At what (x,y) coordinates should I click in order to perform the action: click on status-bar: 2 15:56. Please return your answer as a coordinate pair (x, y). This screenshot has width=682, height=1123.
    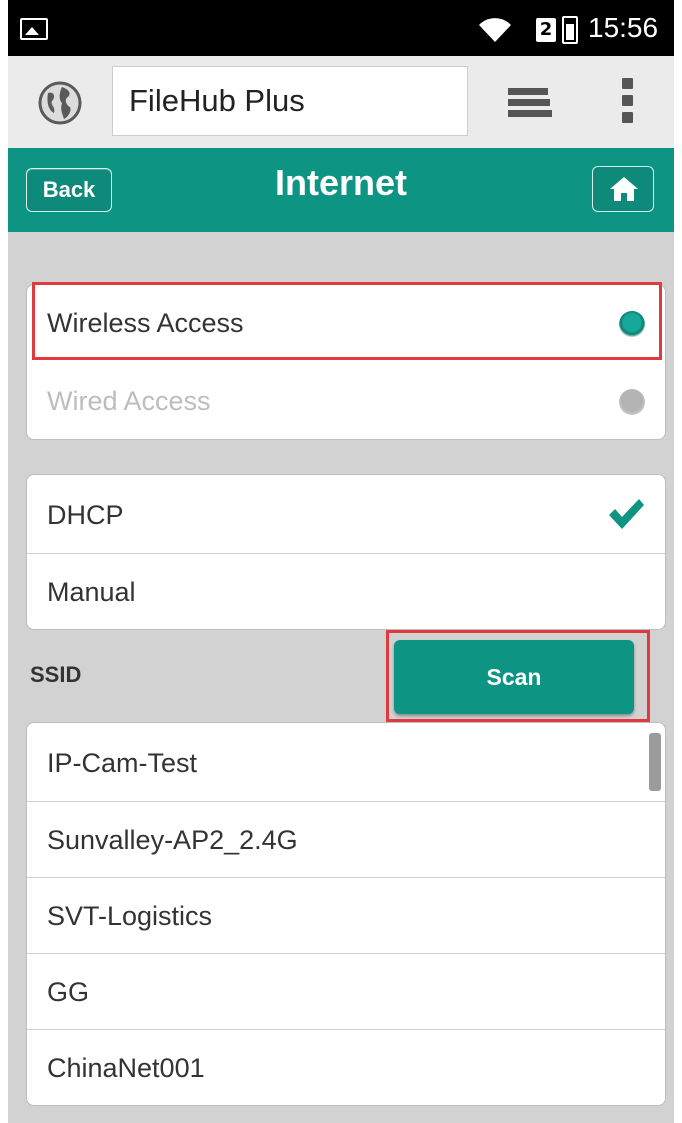
    Looking at the image, I should click on (341, 28).